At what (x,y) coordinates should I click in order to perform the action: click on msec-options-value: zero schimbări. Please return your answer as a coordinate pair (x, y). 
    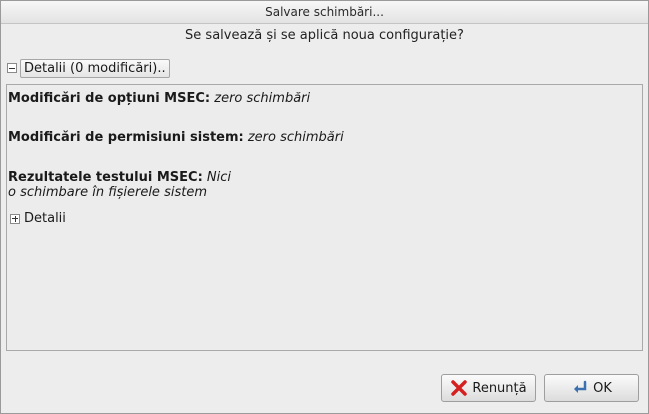
    Looking at the image, I should click on (262, 98).